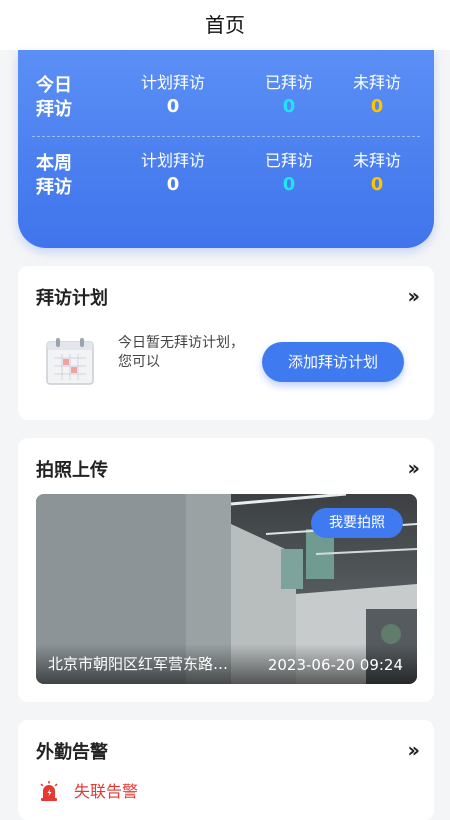 The width and height of the screenshot is (450, 820). I want to click on week-unvisited-label: 未拜访, so click(376, 160).